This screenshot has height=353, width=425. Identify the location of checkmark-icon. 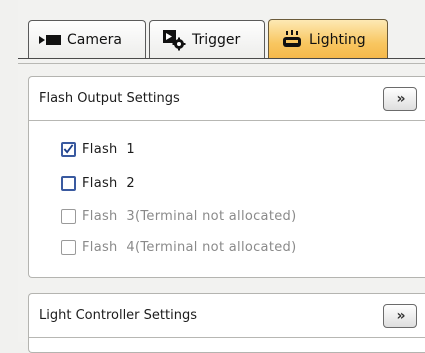
(68, 149).